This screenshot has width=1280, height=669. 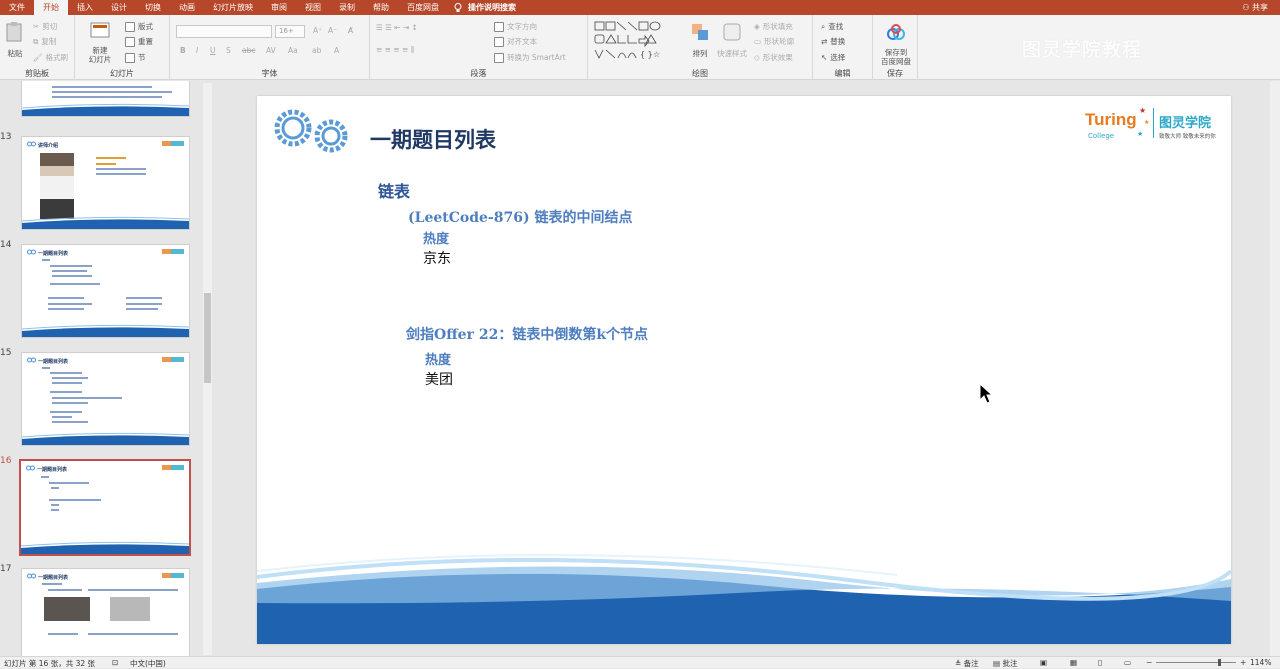 I want to click on slide-thumbnail-17: 一期题目列表, so click(x=105, y=612).